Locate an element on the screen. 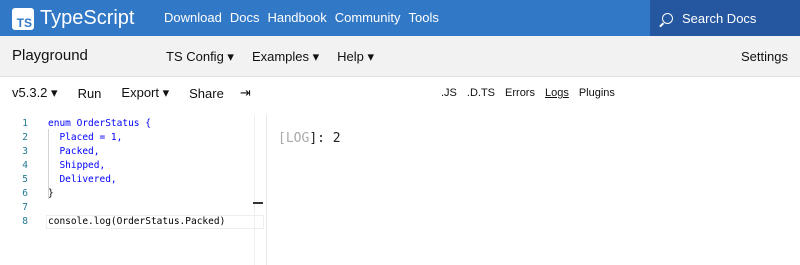 This screenshot has width=800, height=265. code-line: 5 Delivered, is located at coordinates (133, 181).